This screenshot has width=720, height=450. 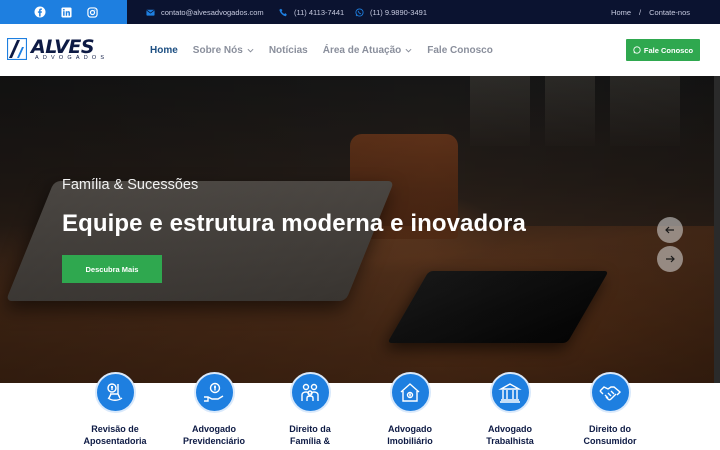 What do you see at coordinates (92, 12) in the screenshot?
I see `instagram-icon` at bounding box center [92, 12].